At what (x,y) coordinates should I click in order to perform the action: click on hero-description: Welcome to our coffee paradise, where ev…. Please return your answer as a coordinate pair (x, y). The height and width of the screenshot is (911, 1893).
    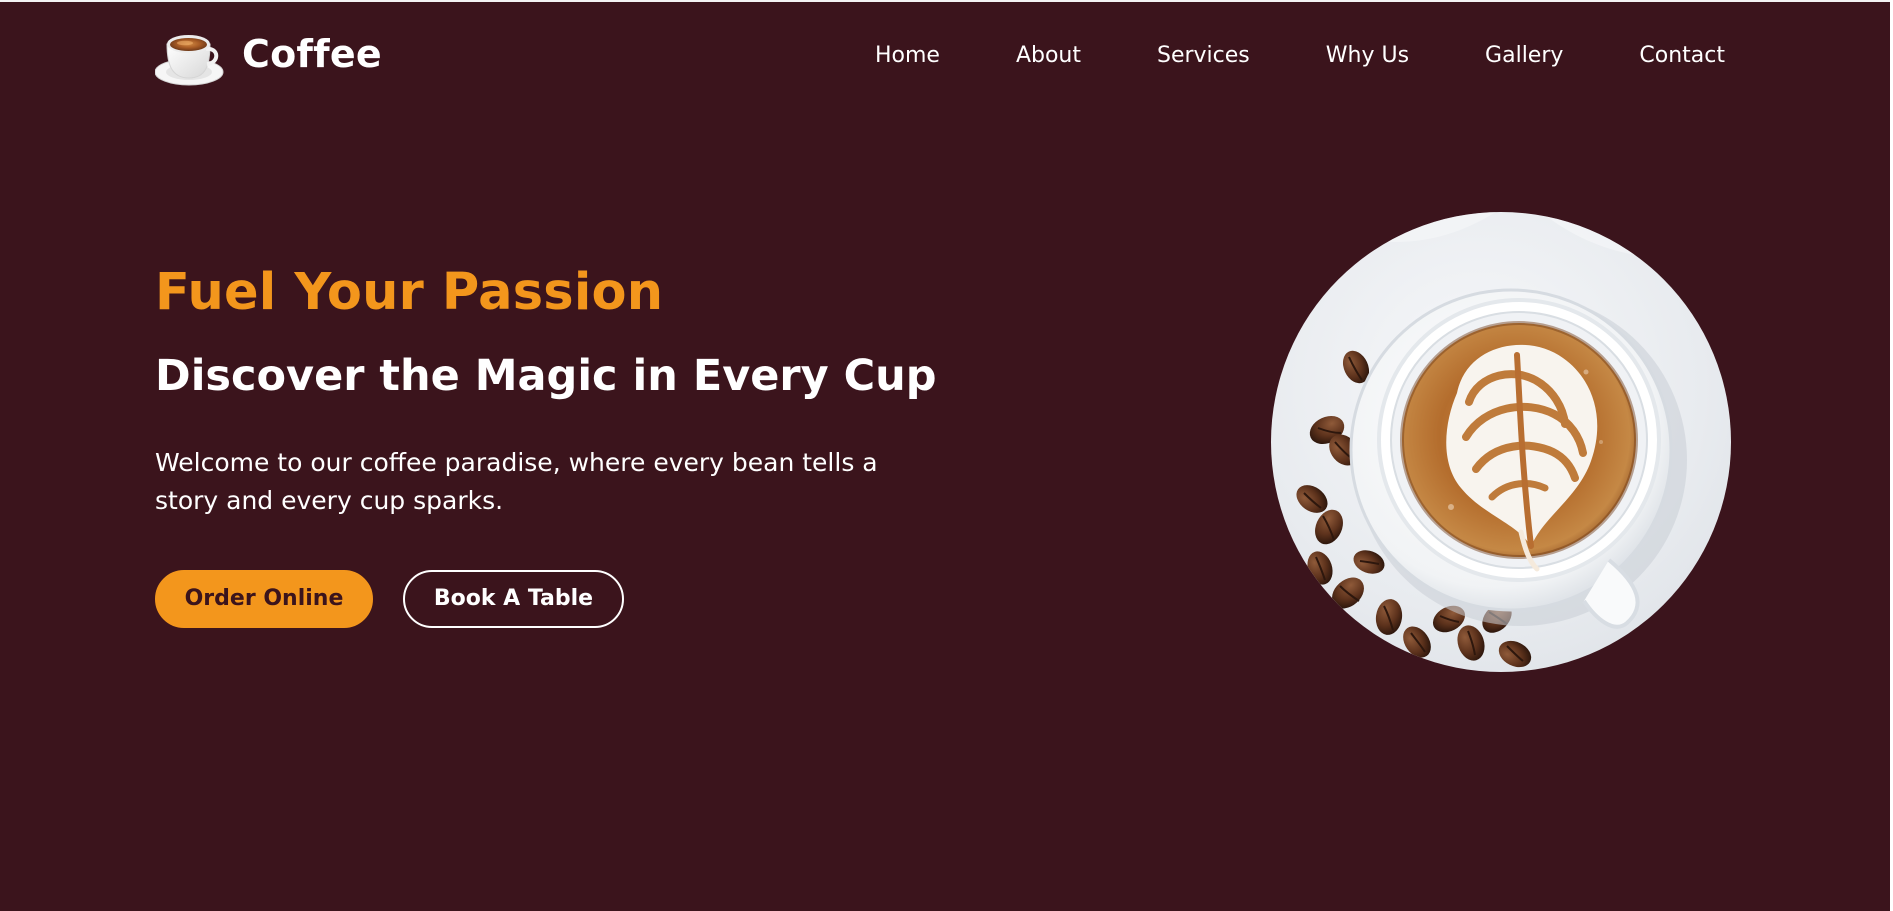
    Looking at the image, I should click on (516, 481).